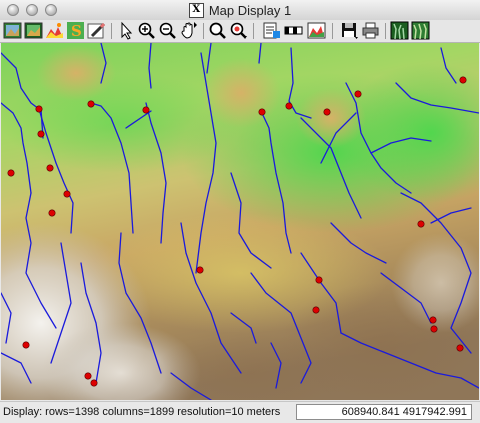  I want to click on coordinate-field: 608940.841 4917942.991, so click(384, 412).